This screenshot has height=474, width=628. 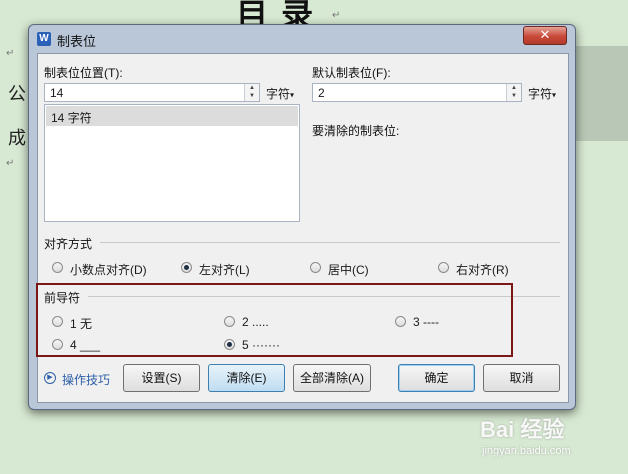 What do you see at coordinates (224, 270) in the screenshot?
I see `align-left-label: 左对齐(L)` at bounding box center [224, 270].